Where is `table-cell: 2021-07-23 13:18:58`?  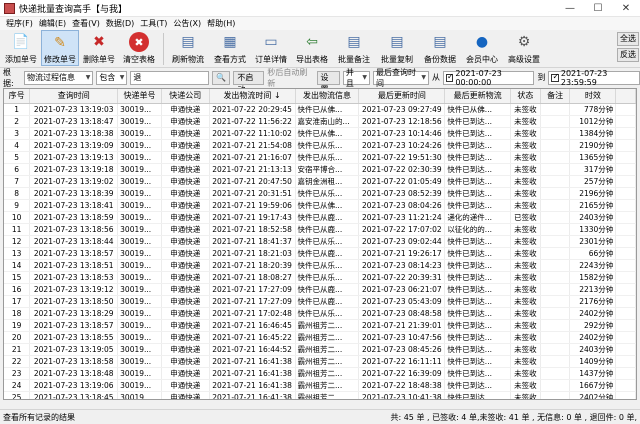
table-cell: 2021-07-23 13:18:58 is located at coordinates (74, 361).